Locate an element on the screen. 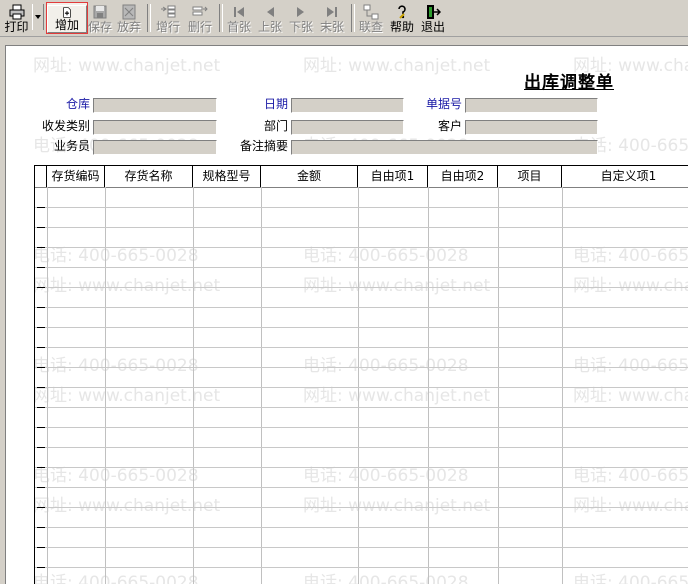 The height and width of the screenshot is (584, 688). linked-query-button: 联查 is located at coordinates (371, 18).